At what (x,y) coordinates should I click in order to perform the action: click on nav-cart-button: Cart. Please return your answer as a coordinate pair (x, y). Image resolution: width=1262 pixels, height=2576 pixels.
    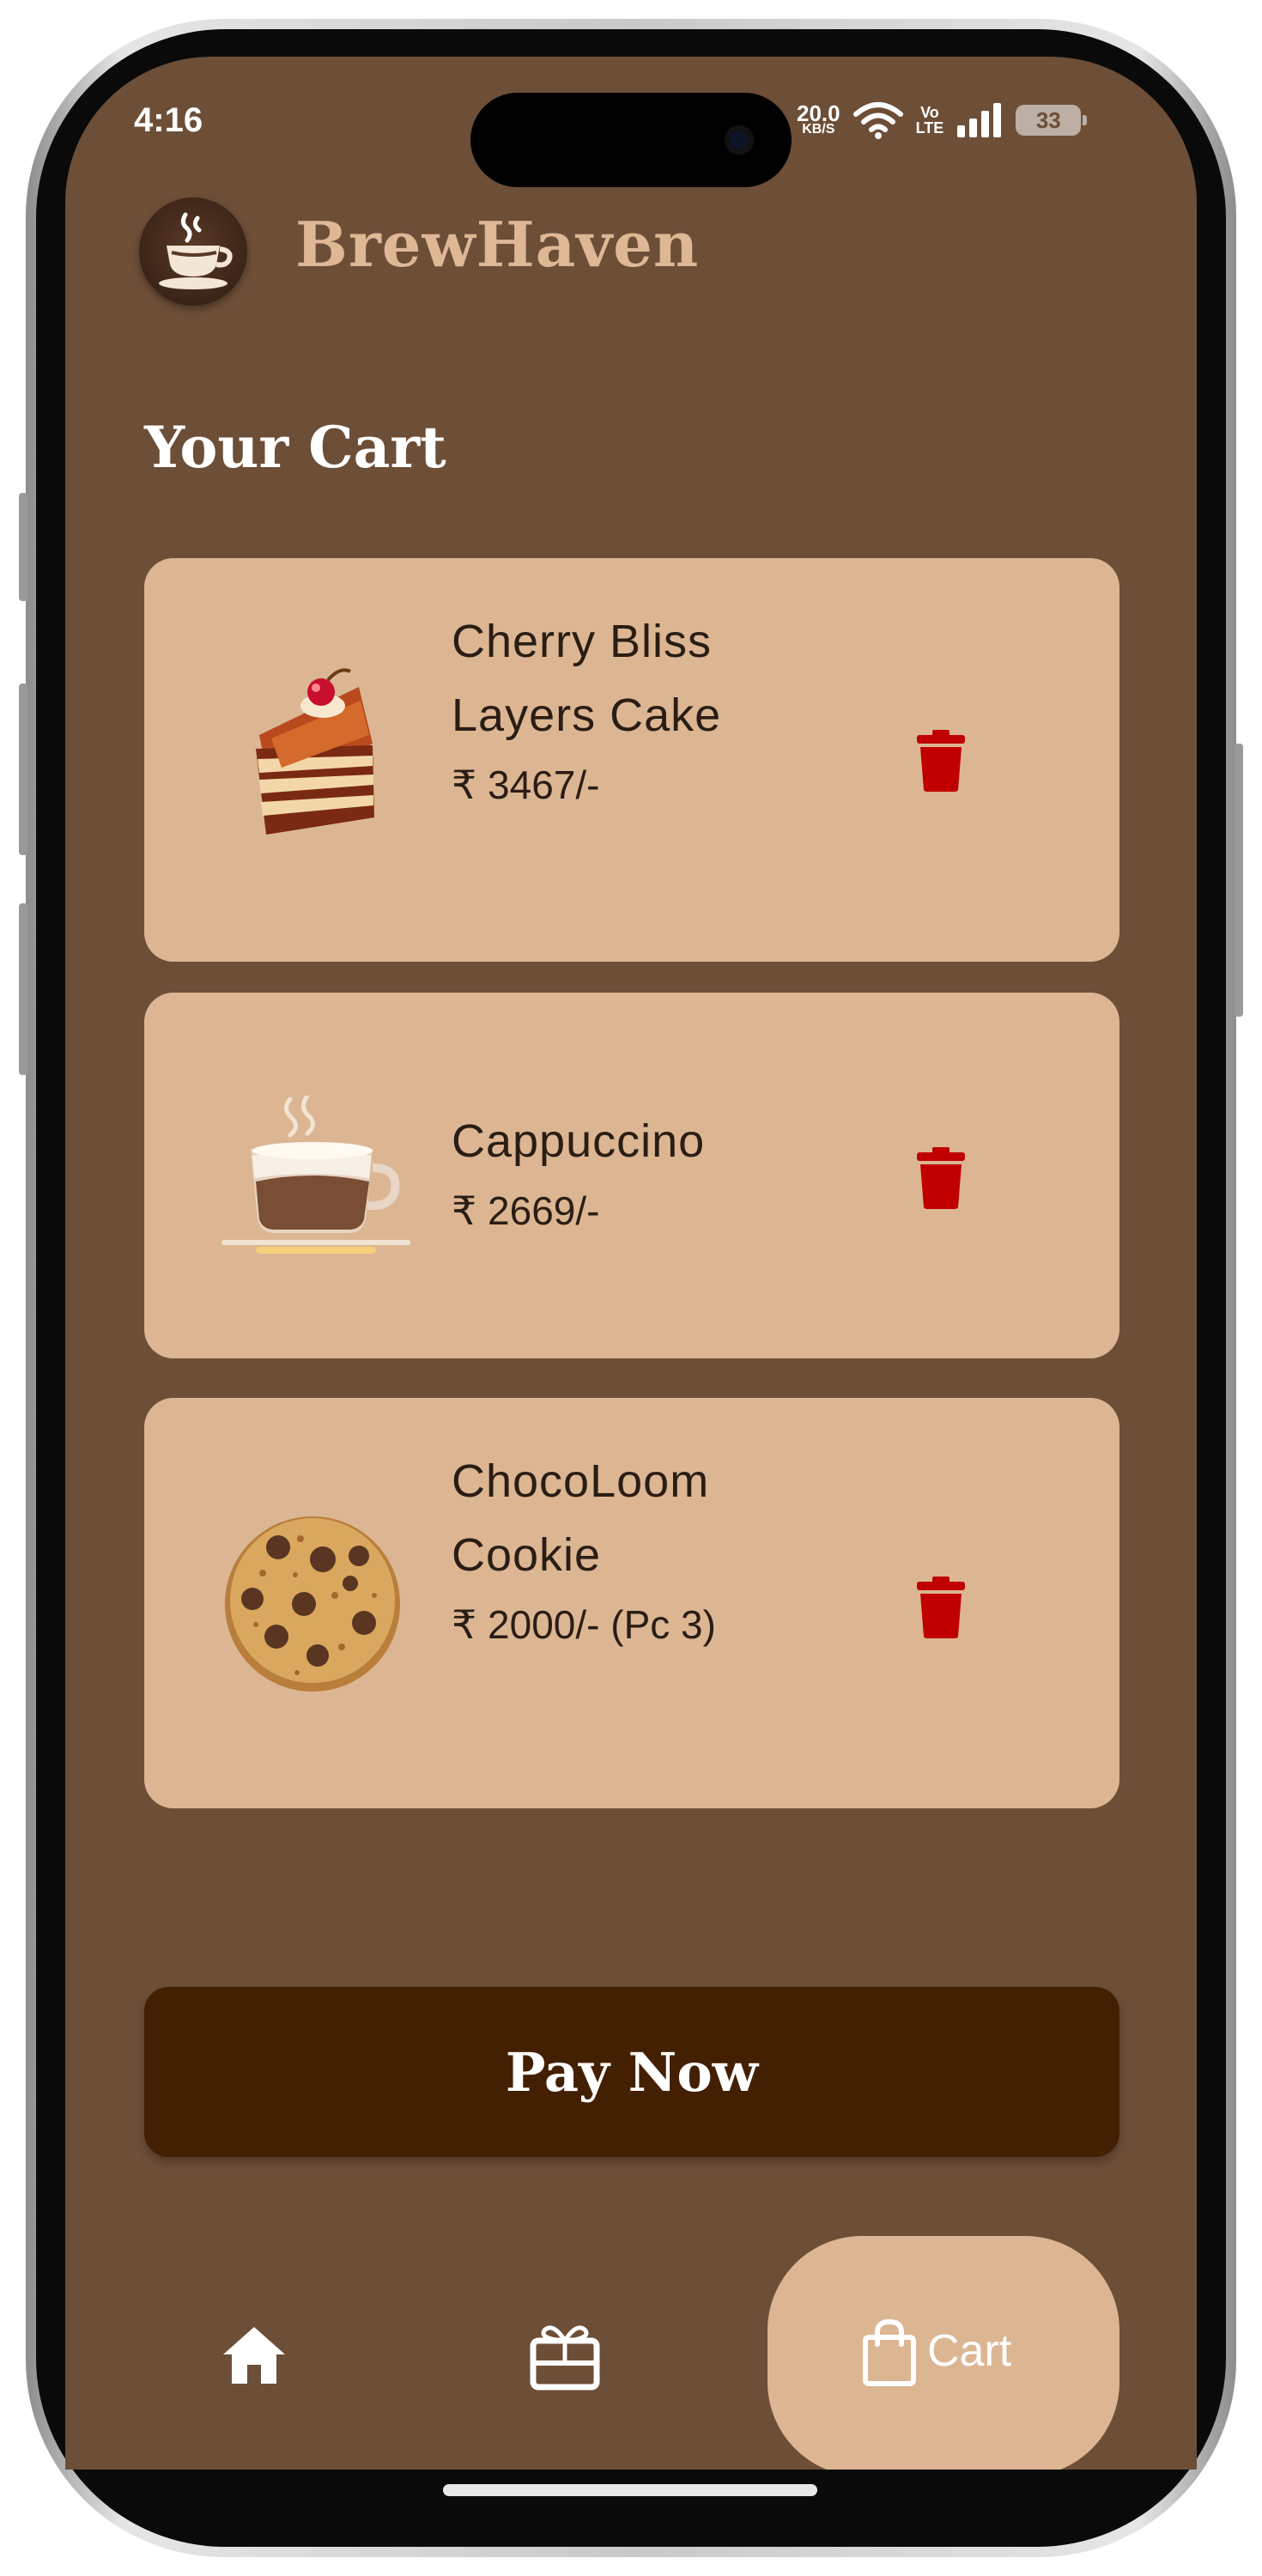
    Looking at the image, I should click on (944, 2353).